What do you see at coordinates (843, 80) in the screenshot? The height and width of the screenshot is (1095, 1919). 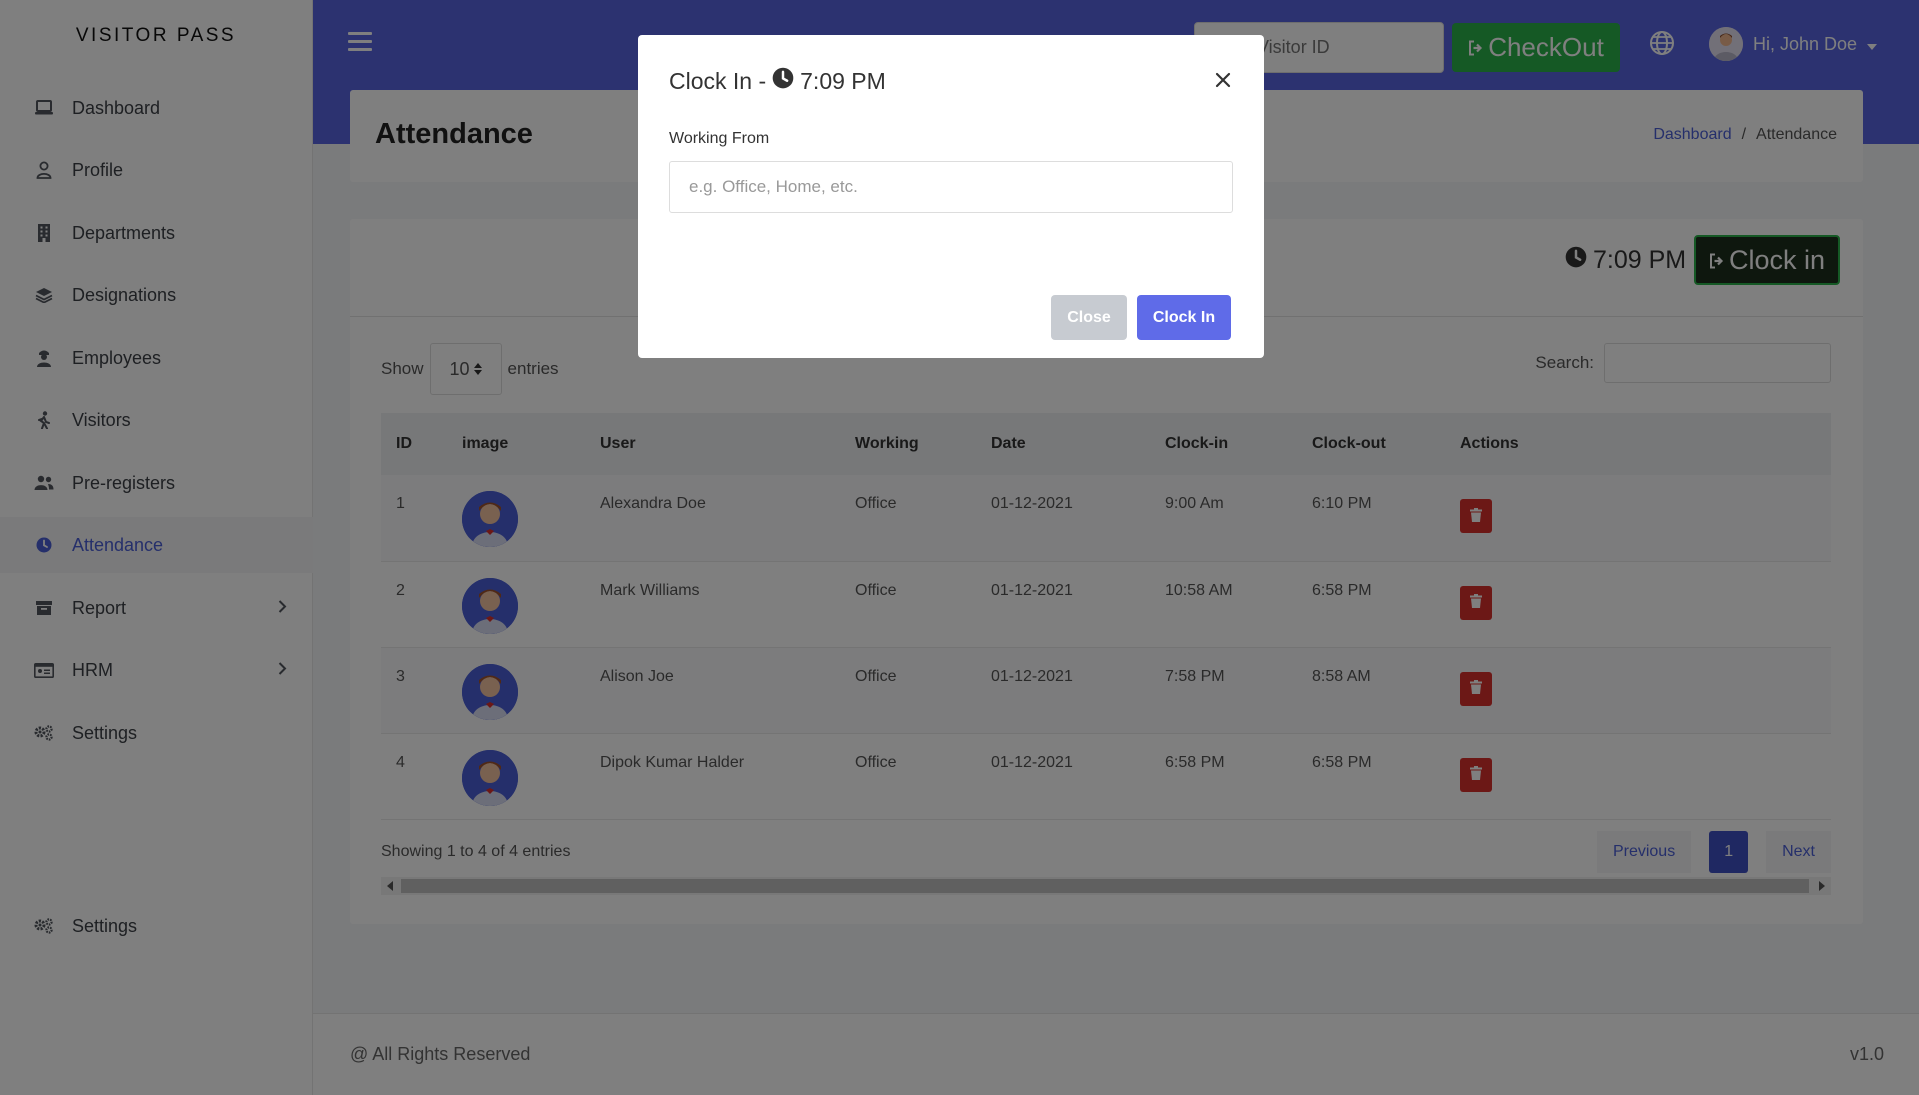 I see `modal-time: 7:09 PM` at bounding box center [843, 80].